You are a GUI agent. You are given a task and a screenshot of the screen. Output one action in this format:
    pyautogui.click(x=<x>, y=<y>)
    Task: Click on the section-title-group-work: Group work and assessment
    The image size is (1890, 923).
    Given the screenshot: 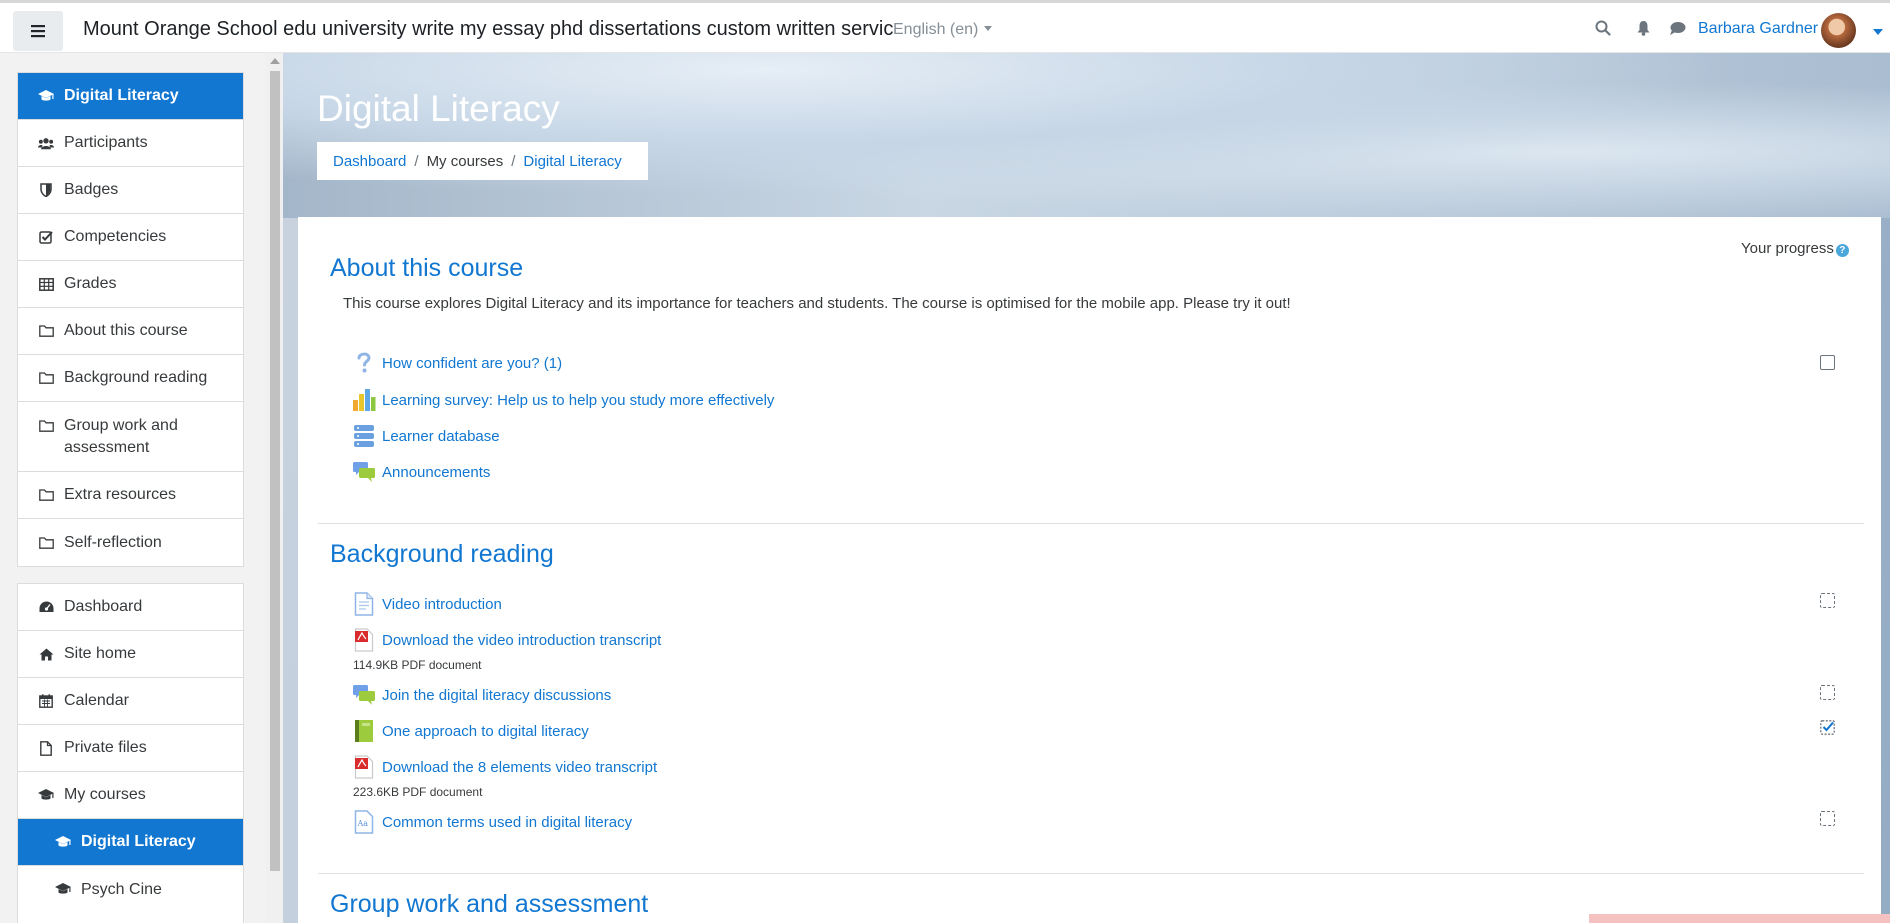 What is the action you would take?
    pyautogui.click(x=489, y=904)
    